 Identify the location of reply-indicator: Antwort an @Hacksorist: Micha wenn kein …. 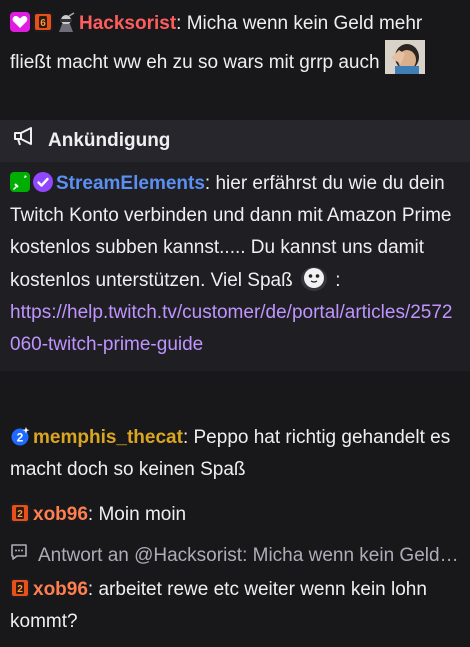
(235, 556).